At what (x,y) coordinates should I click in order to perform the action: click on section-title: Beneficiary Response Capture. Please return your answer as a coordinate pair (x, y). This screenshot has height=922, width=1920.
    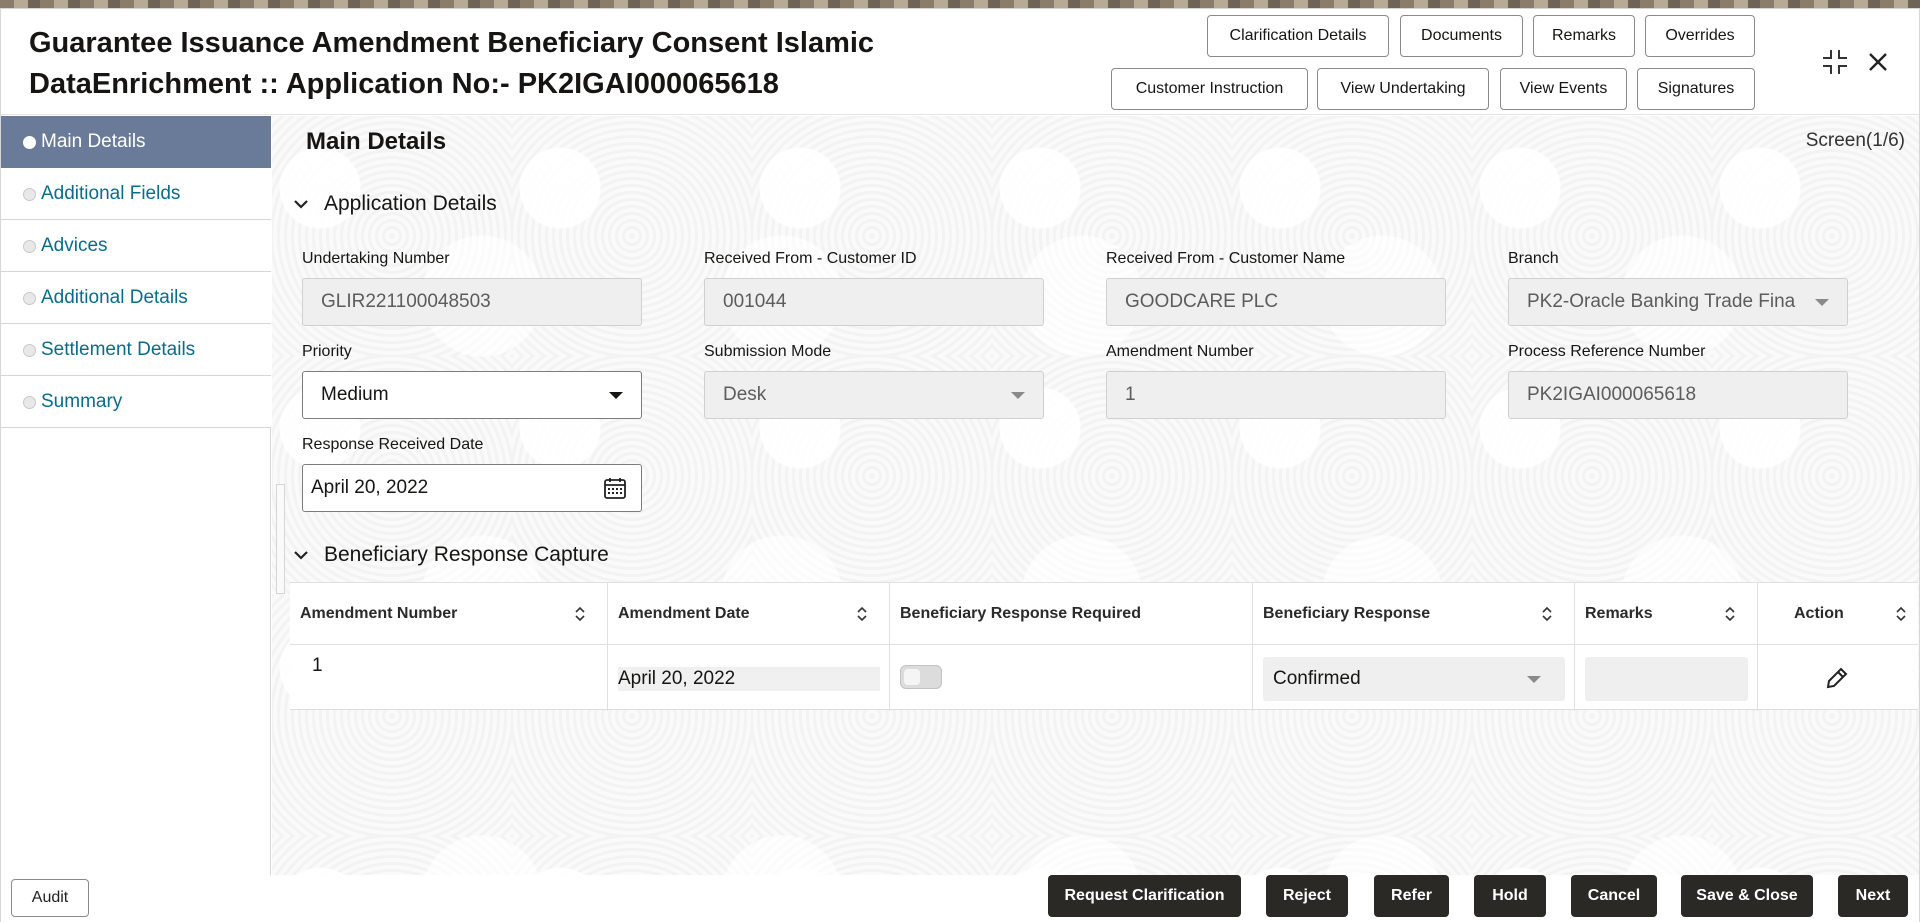
    Looking at the image, I should click on (466, 554).